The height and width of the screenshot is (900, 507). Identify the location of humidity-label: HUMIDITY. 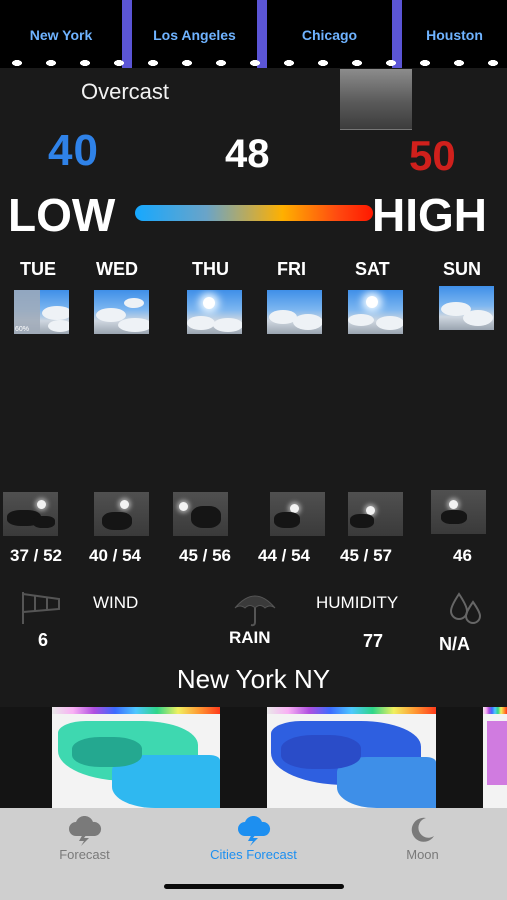
(357, 602).